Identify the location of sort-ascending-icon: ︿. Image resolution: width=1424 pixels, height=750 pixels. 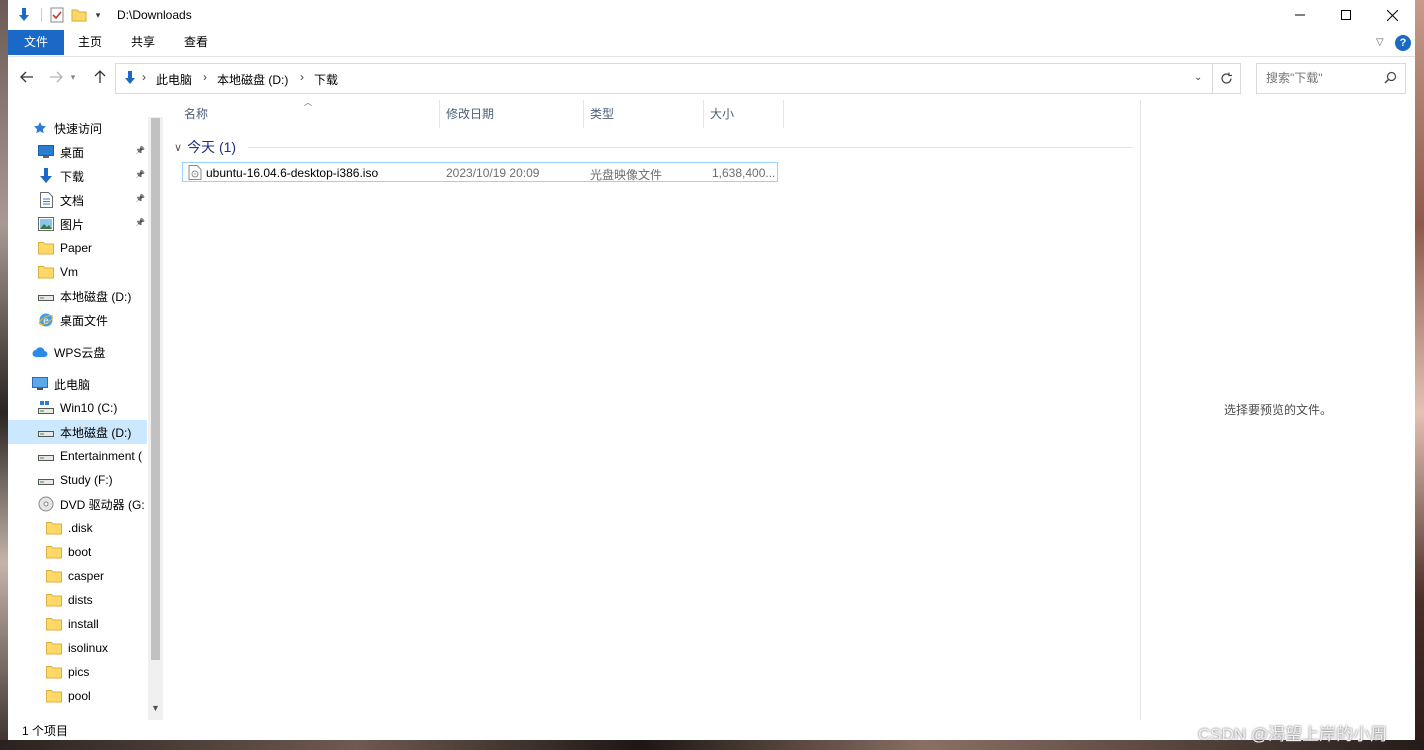
(308, 102).